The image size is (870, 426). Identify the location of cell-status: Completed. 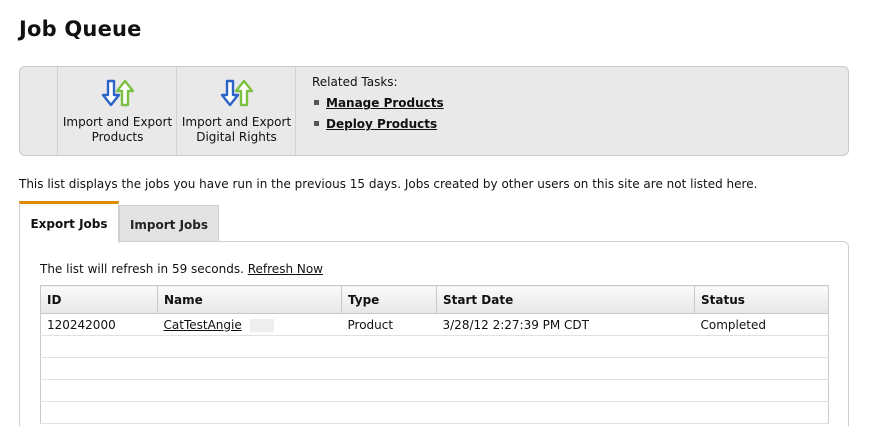
(761, 324).